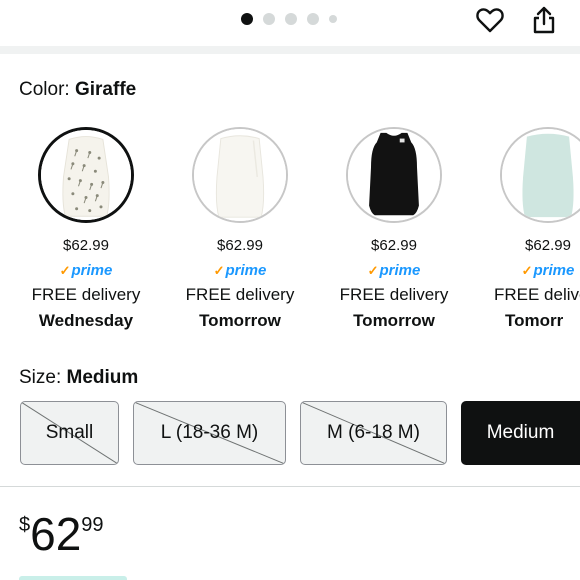  I want to click on size-option-medium: Medium, so click(520, 433).